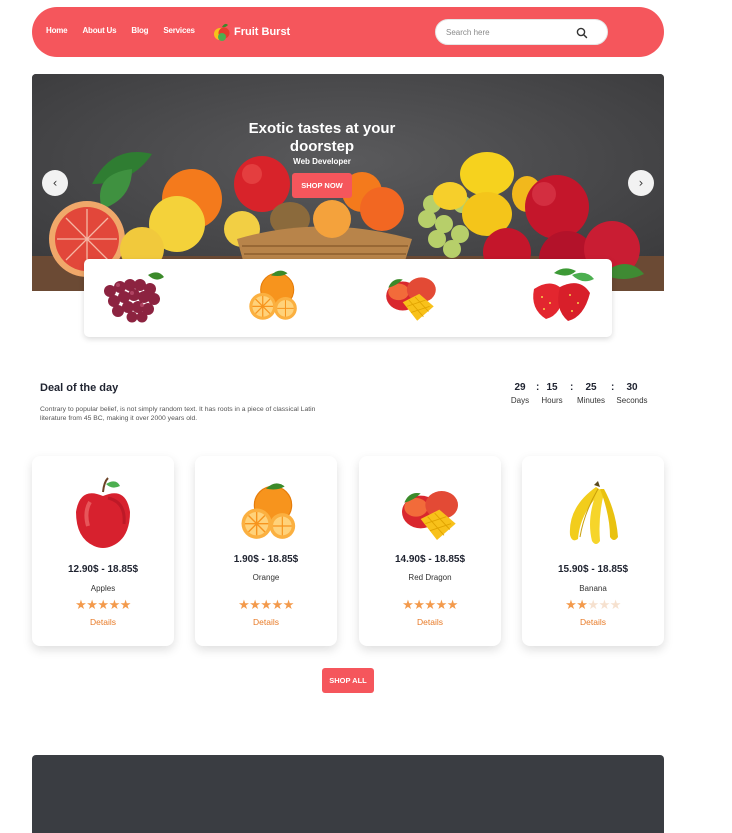 The image size is (732, 833). I want to click on chevron-left-icon: ‹, so click(55, 183).